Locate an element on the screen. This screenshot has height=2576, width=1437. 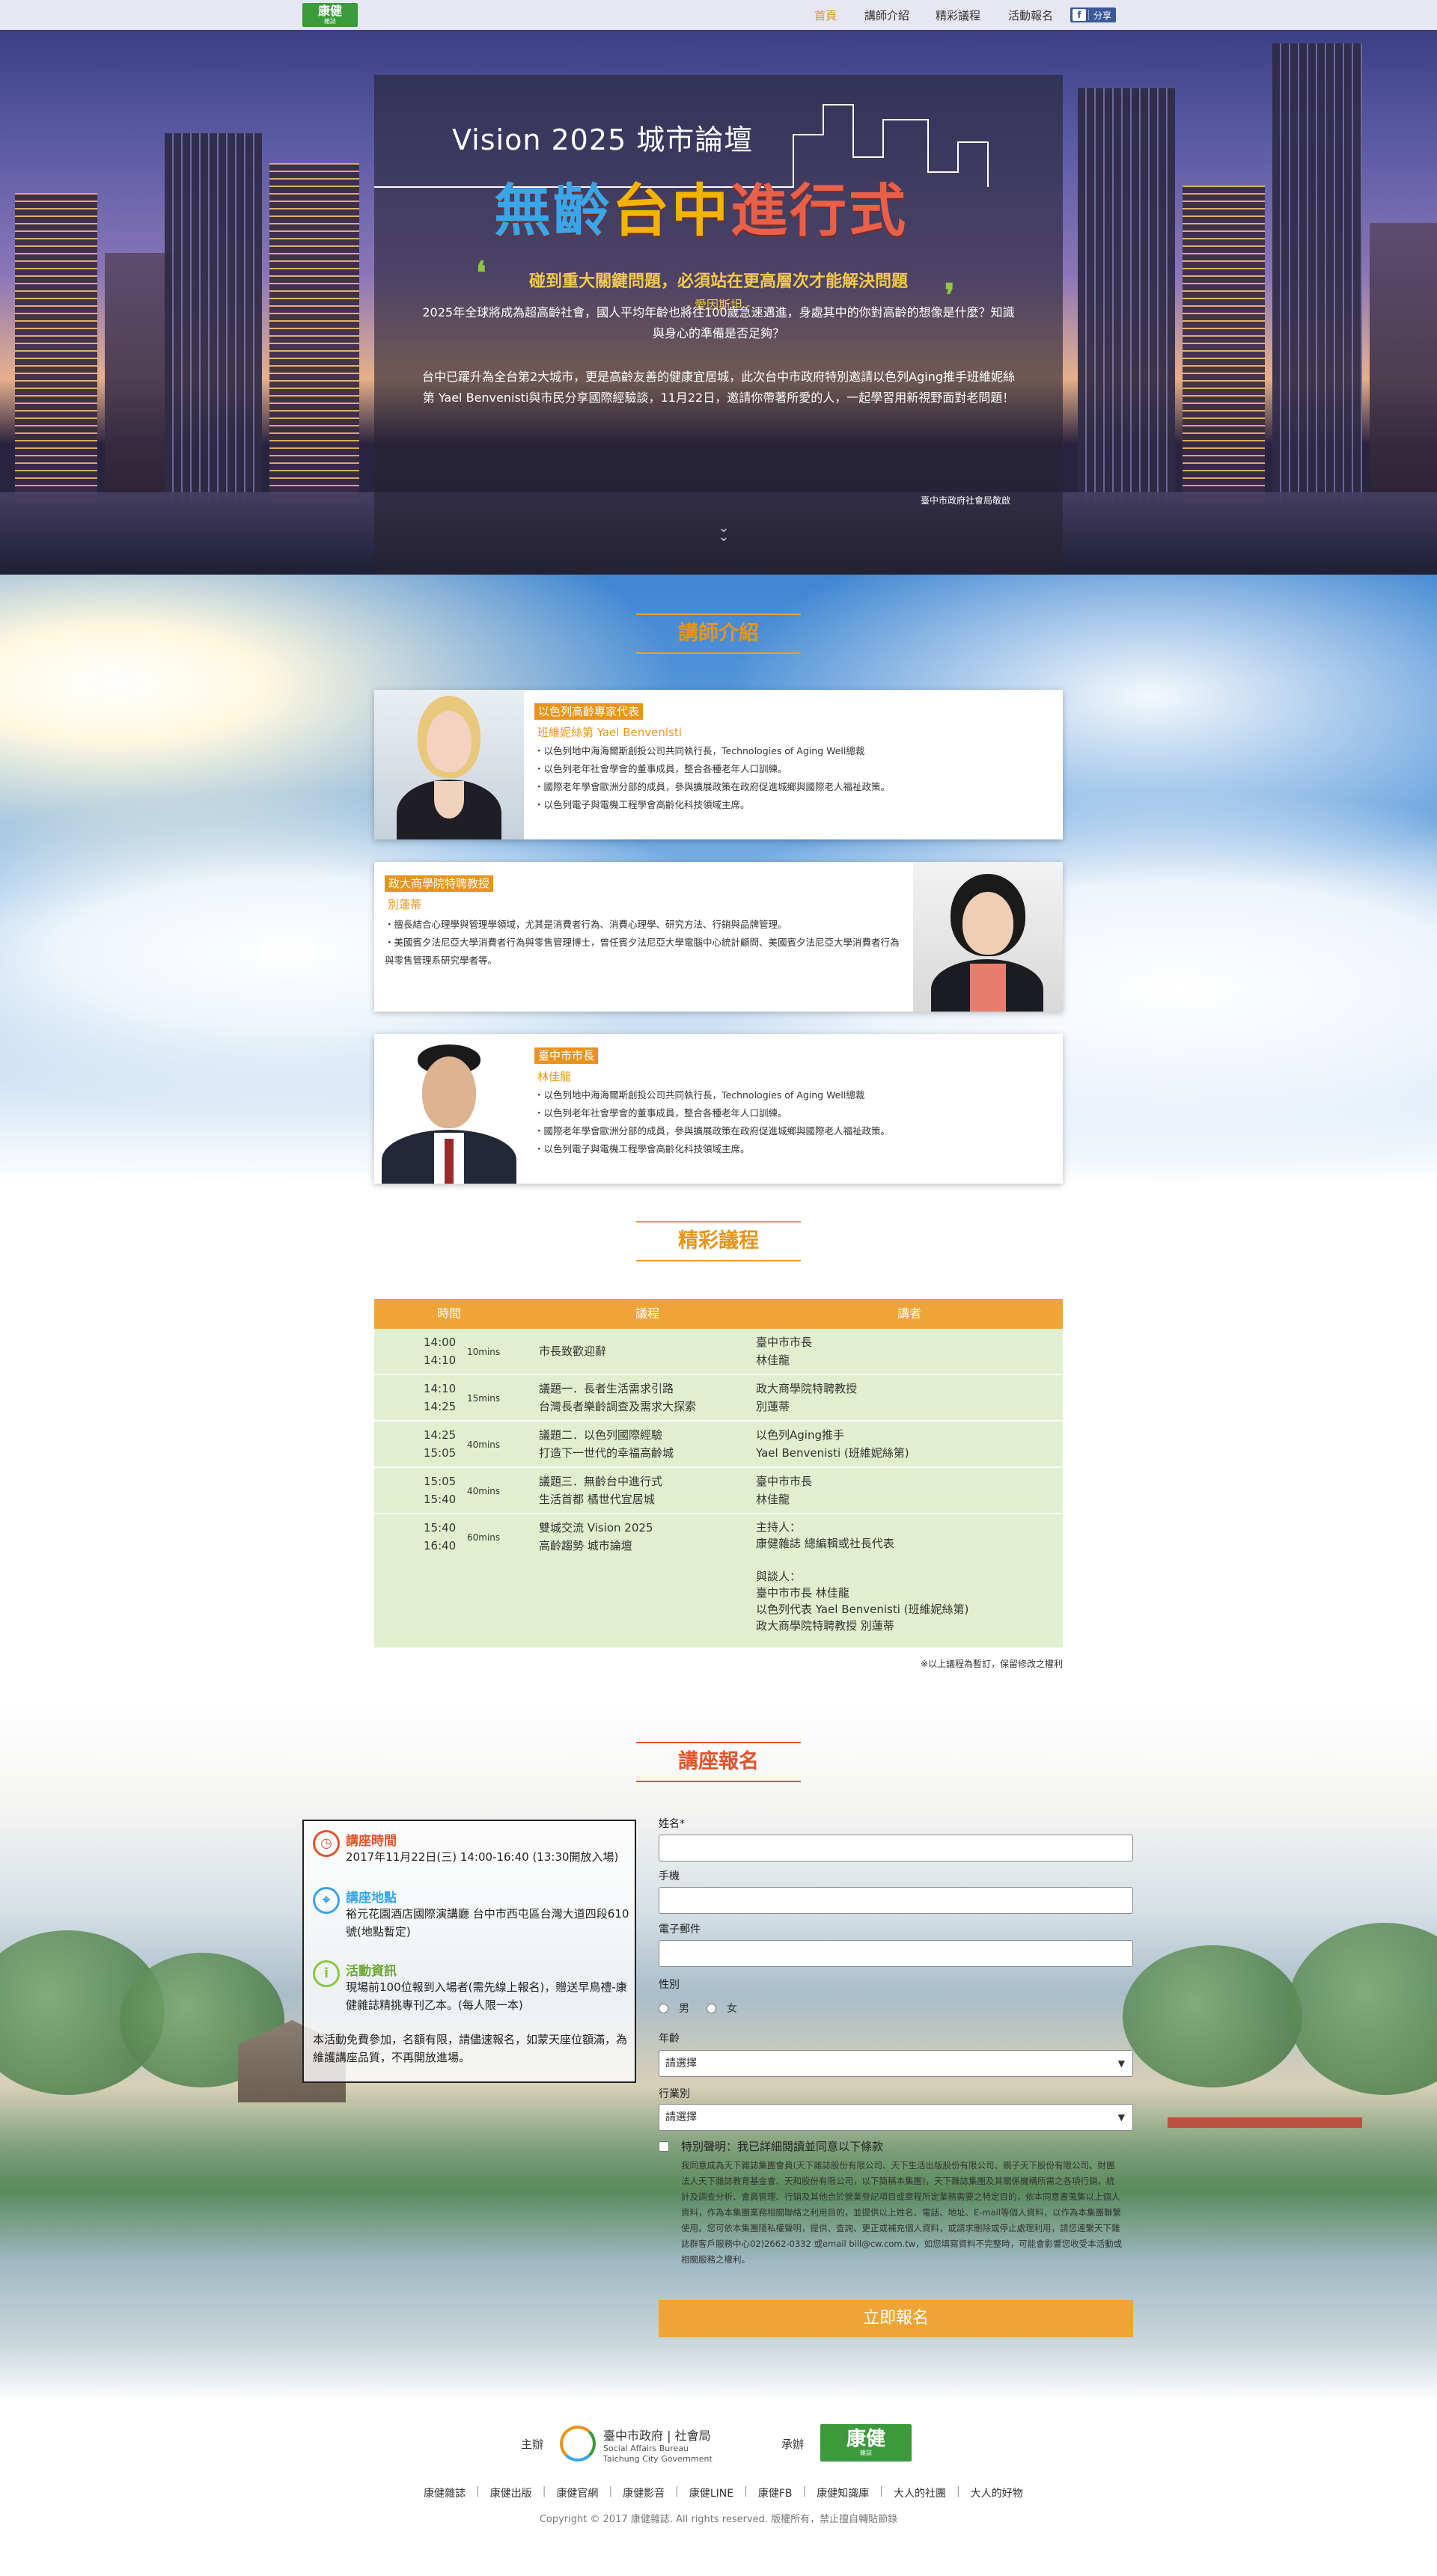
hero-quote: 碰到重大關鍵問題，必須站在更高層次才能解決問題 is located at coordinates (718, 281).